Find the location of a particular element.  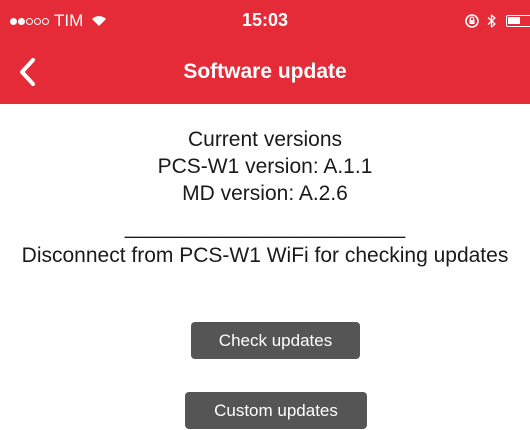

page-title: Software update is located at coordinates (265, 71).